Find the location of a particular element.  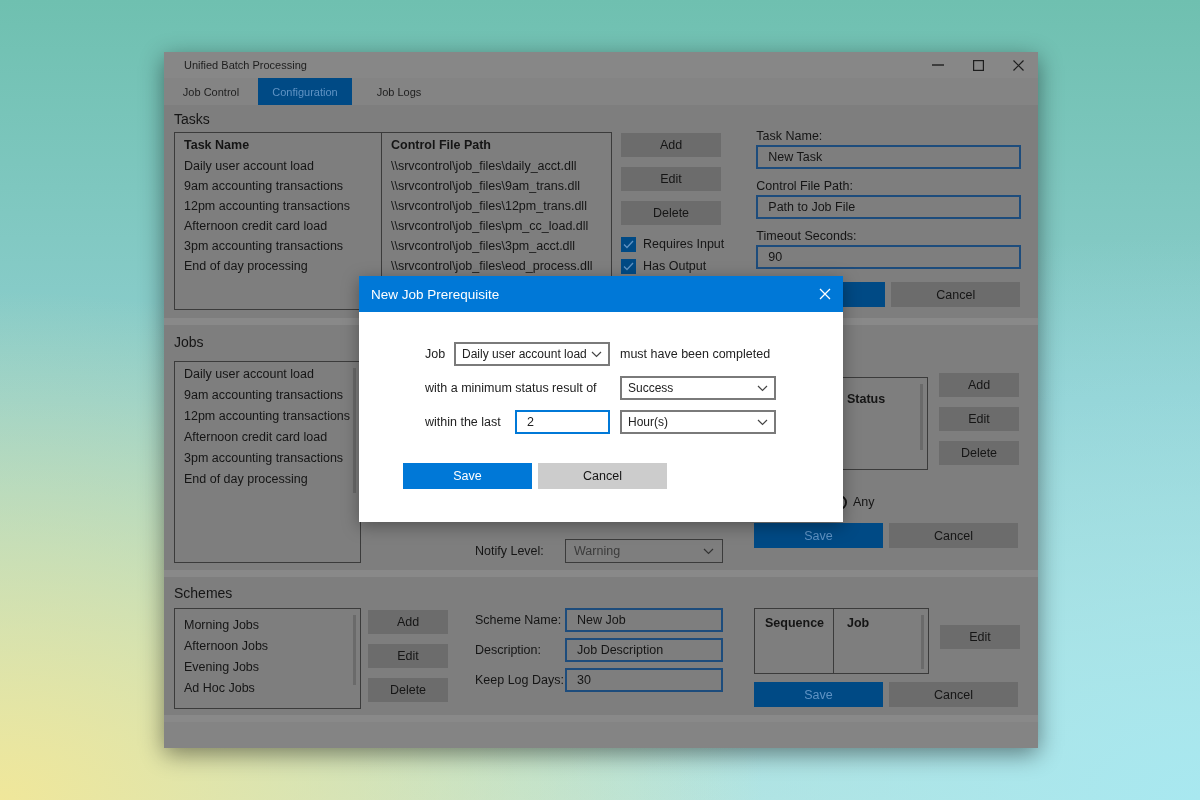

field-label: Control File Path: is located at coordinates (804, 186).